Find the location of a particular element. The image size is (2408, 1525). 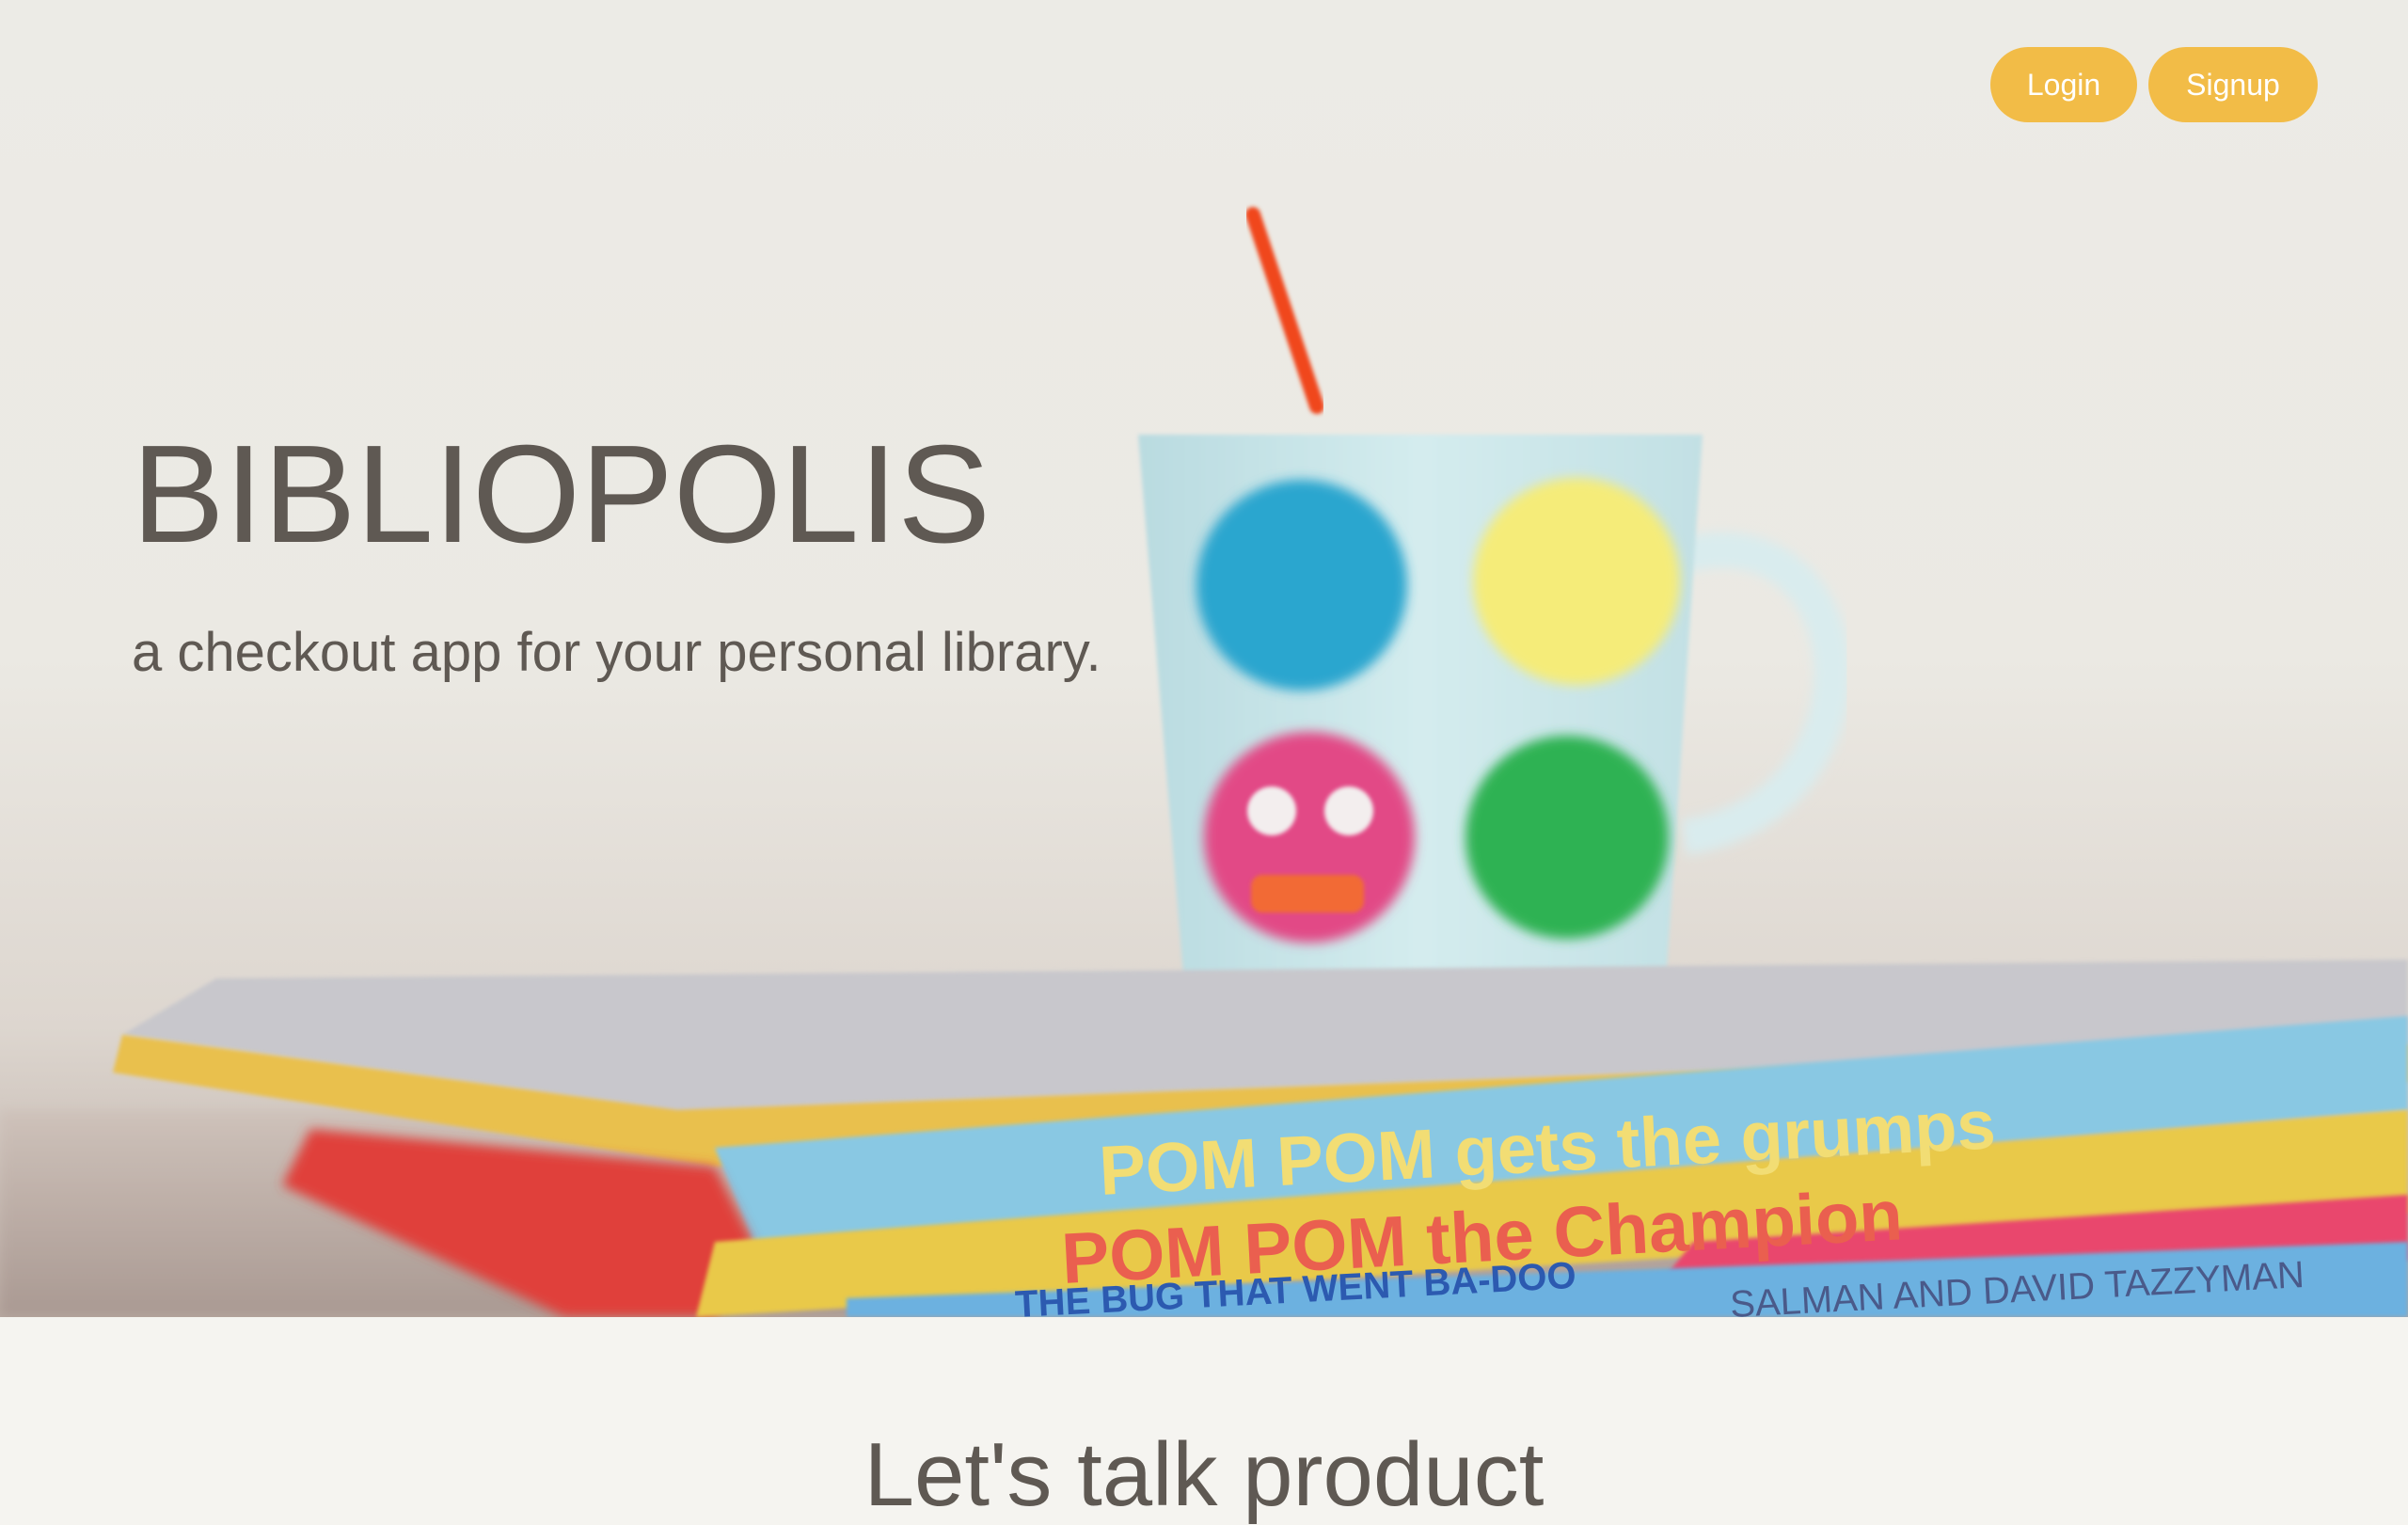

top-nav: Login Signup is located at coordinates (2154, 84).